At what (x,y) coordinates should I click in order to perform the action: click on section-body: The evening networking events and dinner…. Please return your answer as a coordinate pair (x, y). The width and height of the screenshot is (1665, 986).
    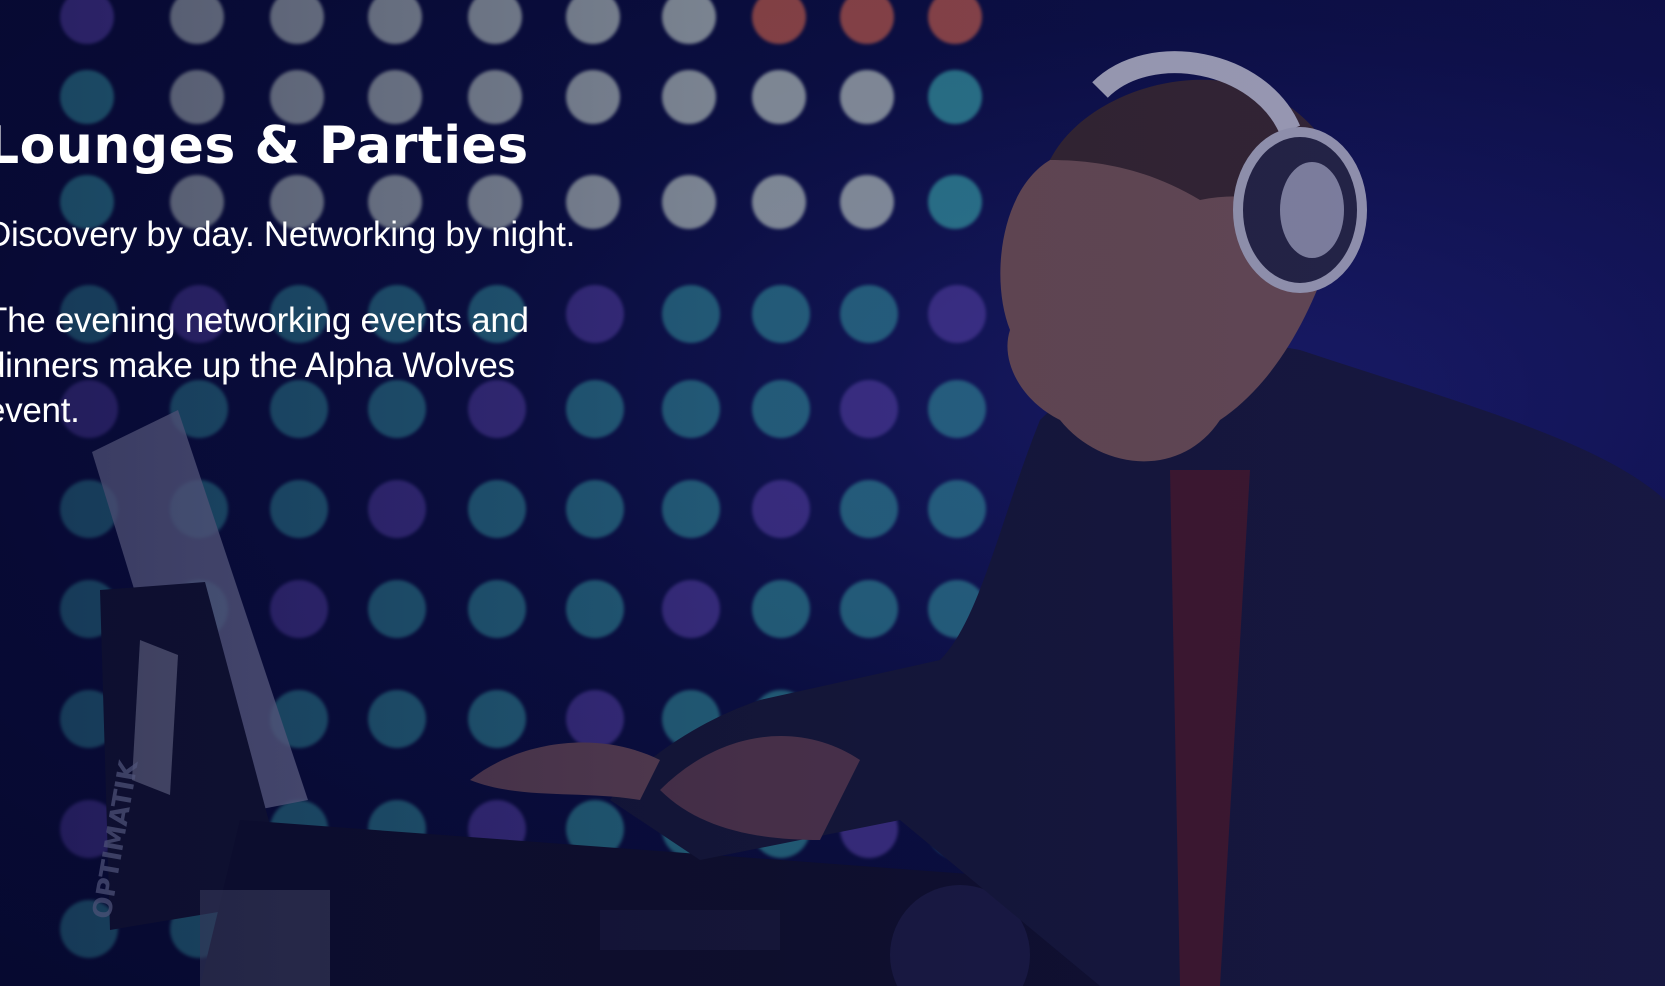
    Looking at the image, I should click on (264, 365).